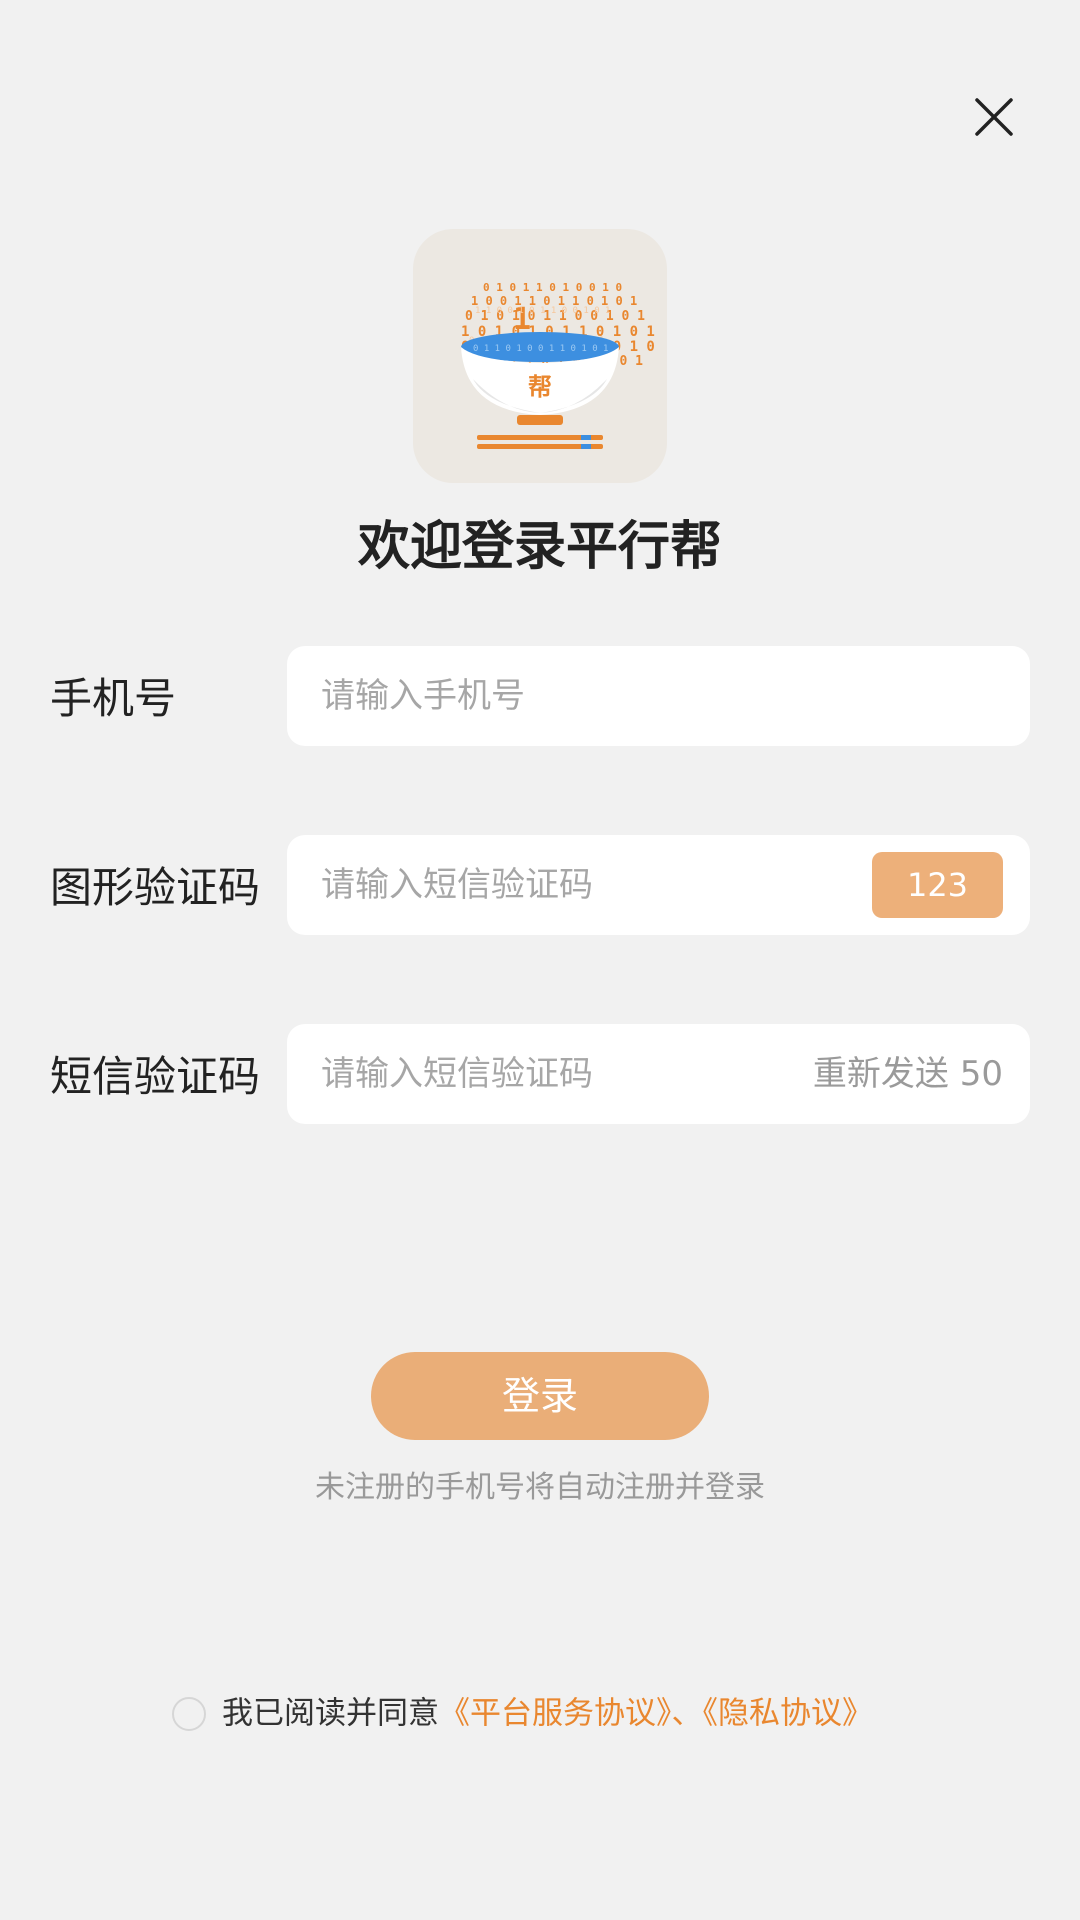 This screenshot has height=1920, width=1080. I want to click on login-button: 登录, so click(540, 1396).